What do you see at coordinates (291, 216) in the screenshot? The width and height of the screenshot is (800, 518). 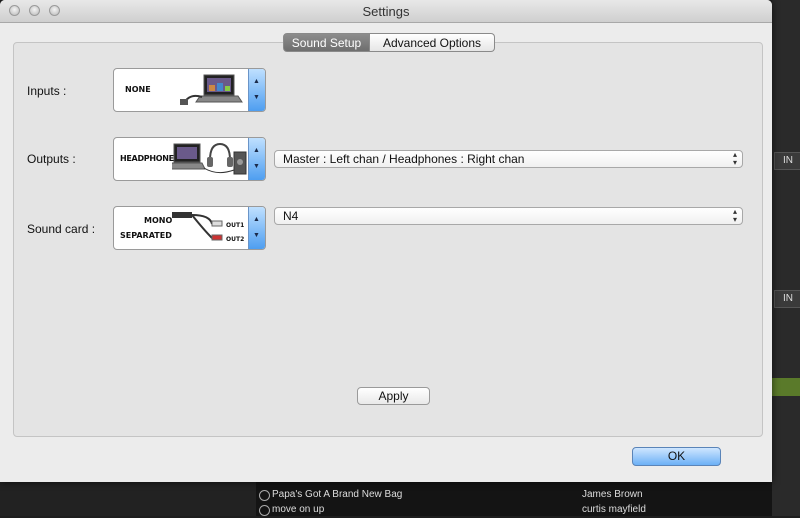 I see `sound-card-value: N4` at bounding box center [291, 216].